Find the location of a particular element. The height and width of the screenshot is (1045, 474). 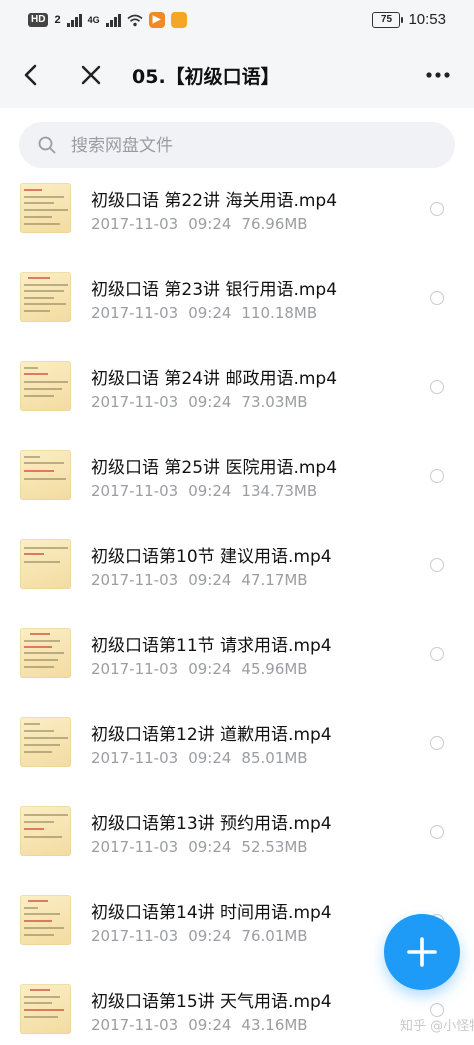

file-meta: 2017-11-03 09:24 52.53MB is located at coordinates (199, 847).